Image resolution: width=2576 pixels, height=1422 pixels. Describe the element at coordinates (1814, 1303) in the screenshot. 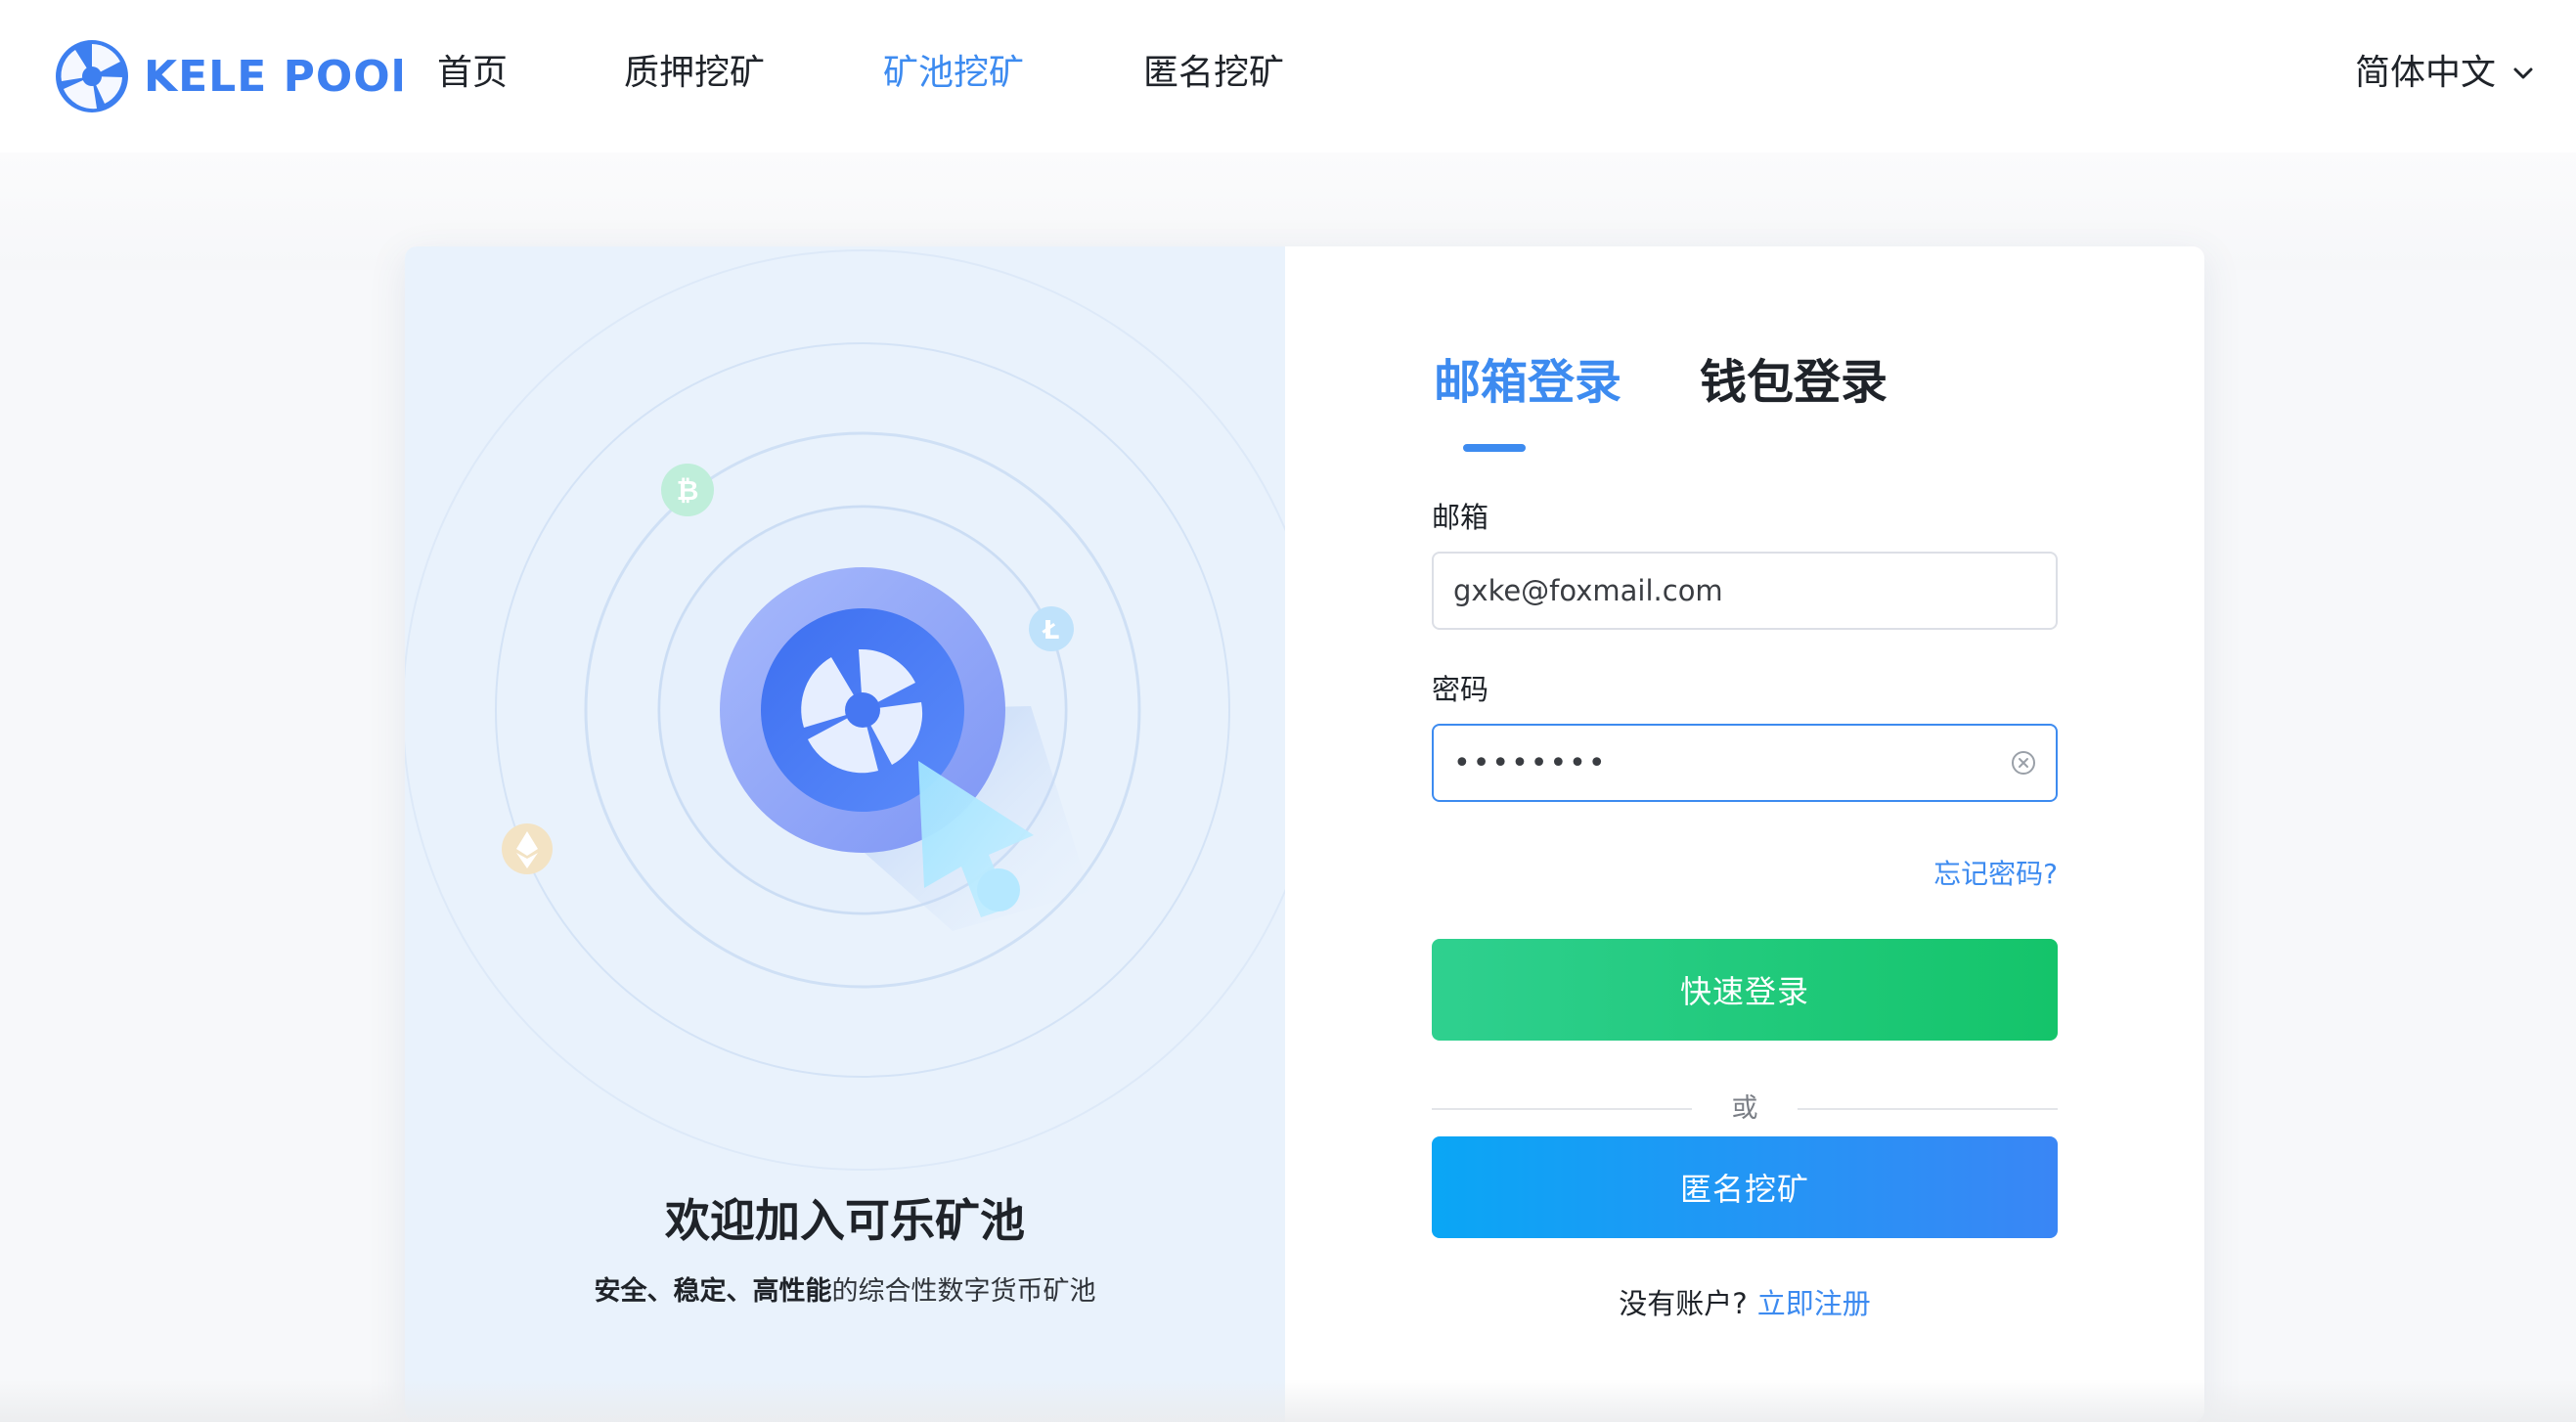

I see `register-link: 立即注册` at that location.